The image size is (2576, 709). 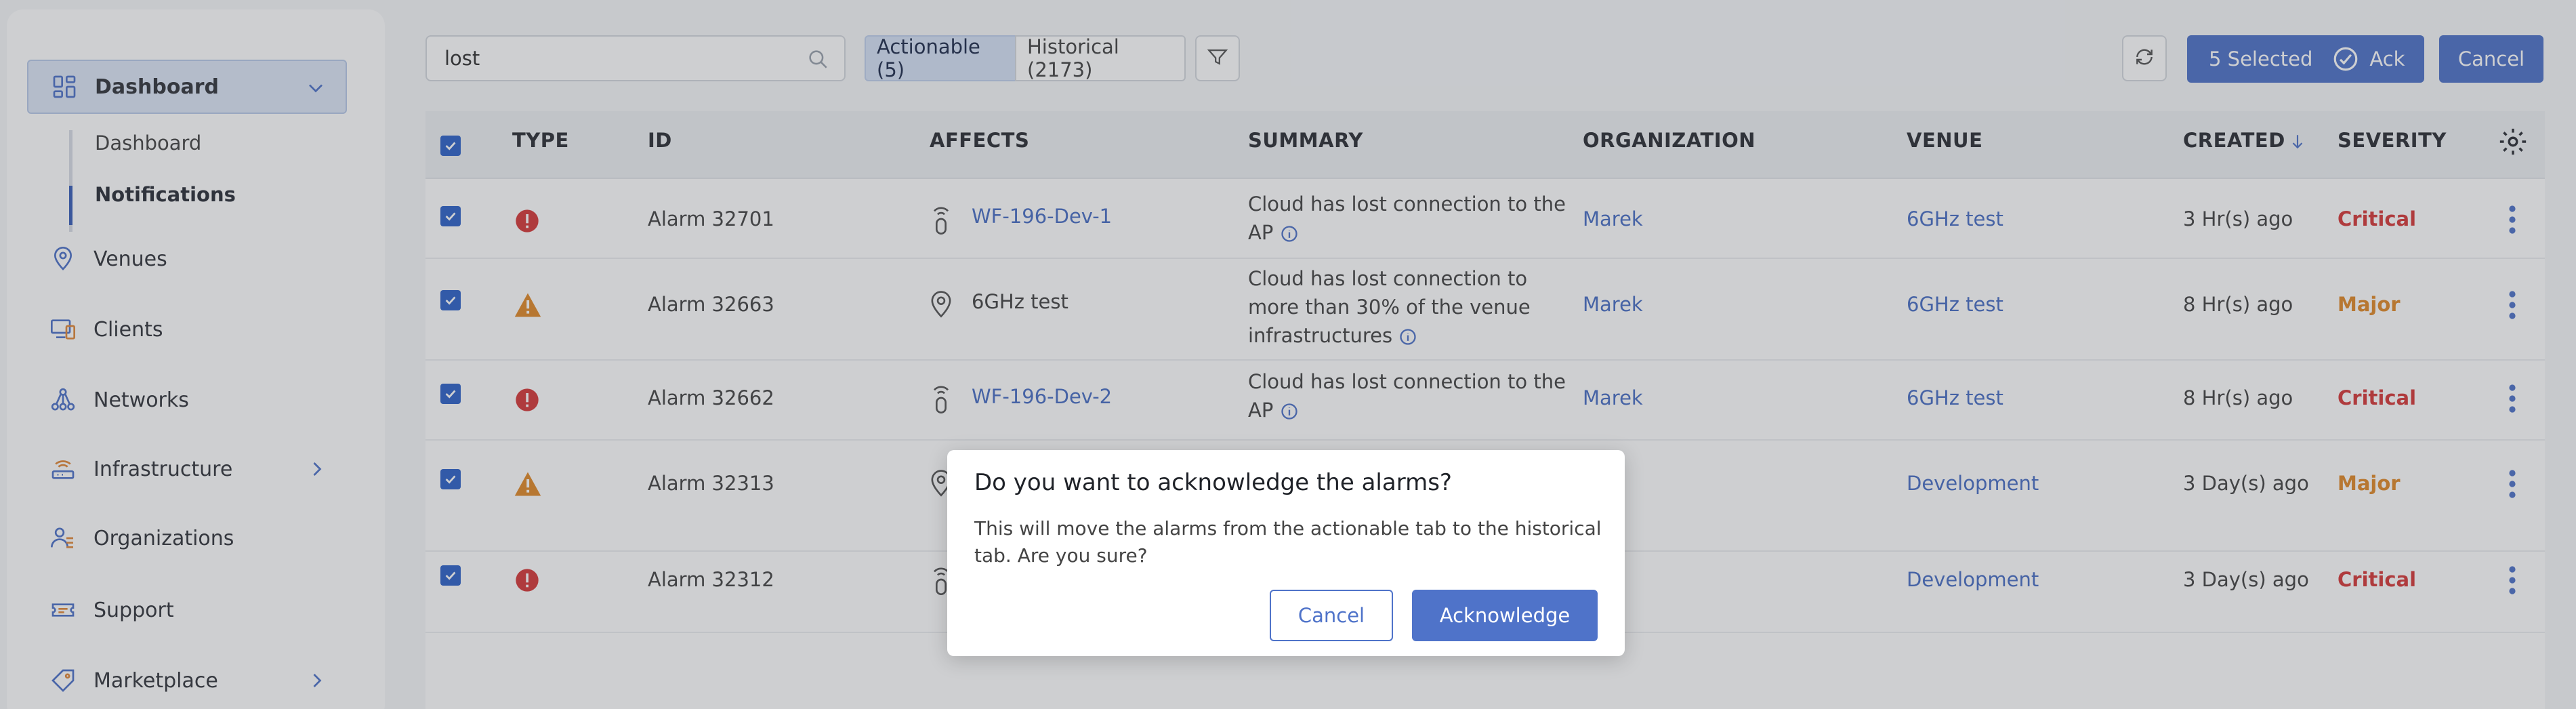 I want to click on dialog-title: Do you want to acknowledge the alarms?, so click(x=1213, y=482).